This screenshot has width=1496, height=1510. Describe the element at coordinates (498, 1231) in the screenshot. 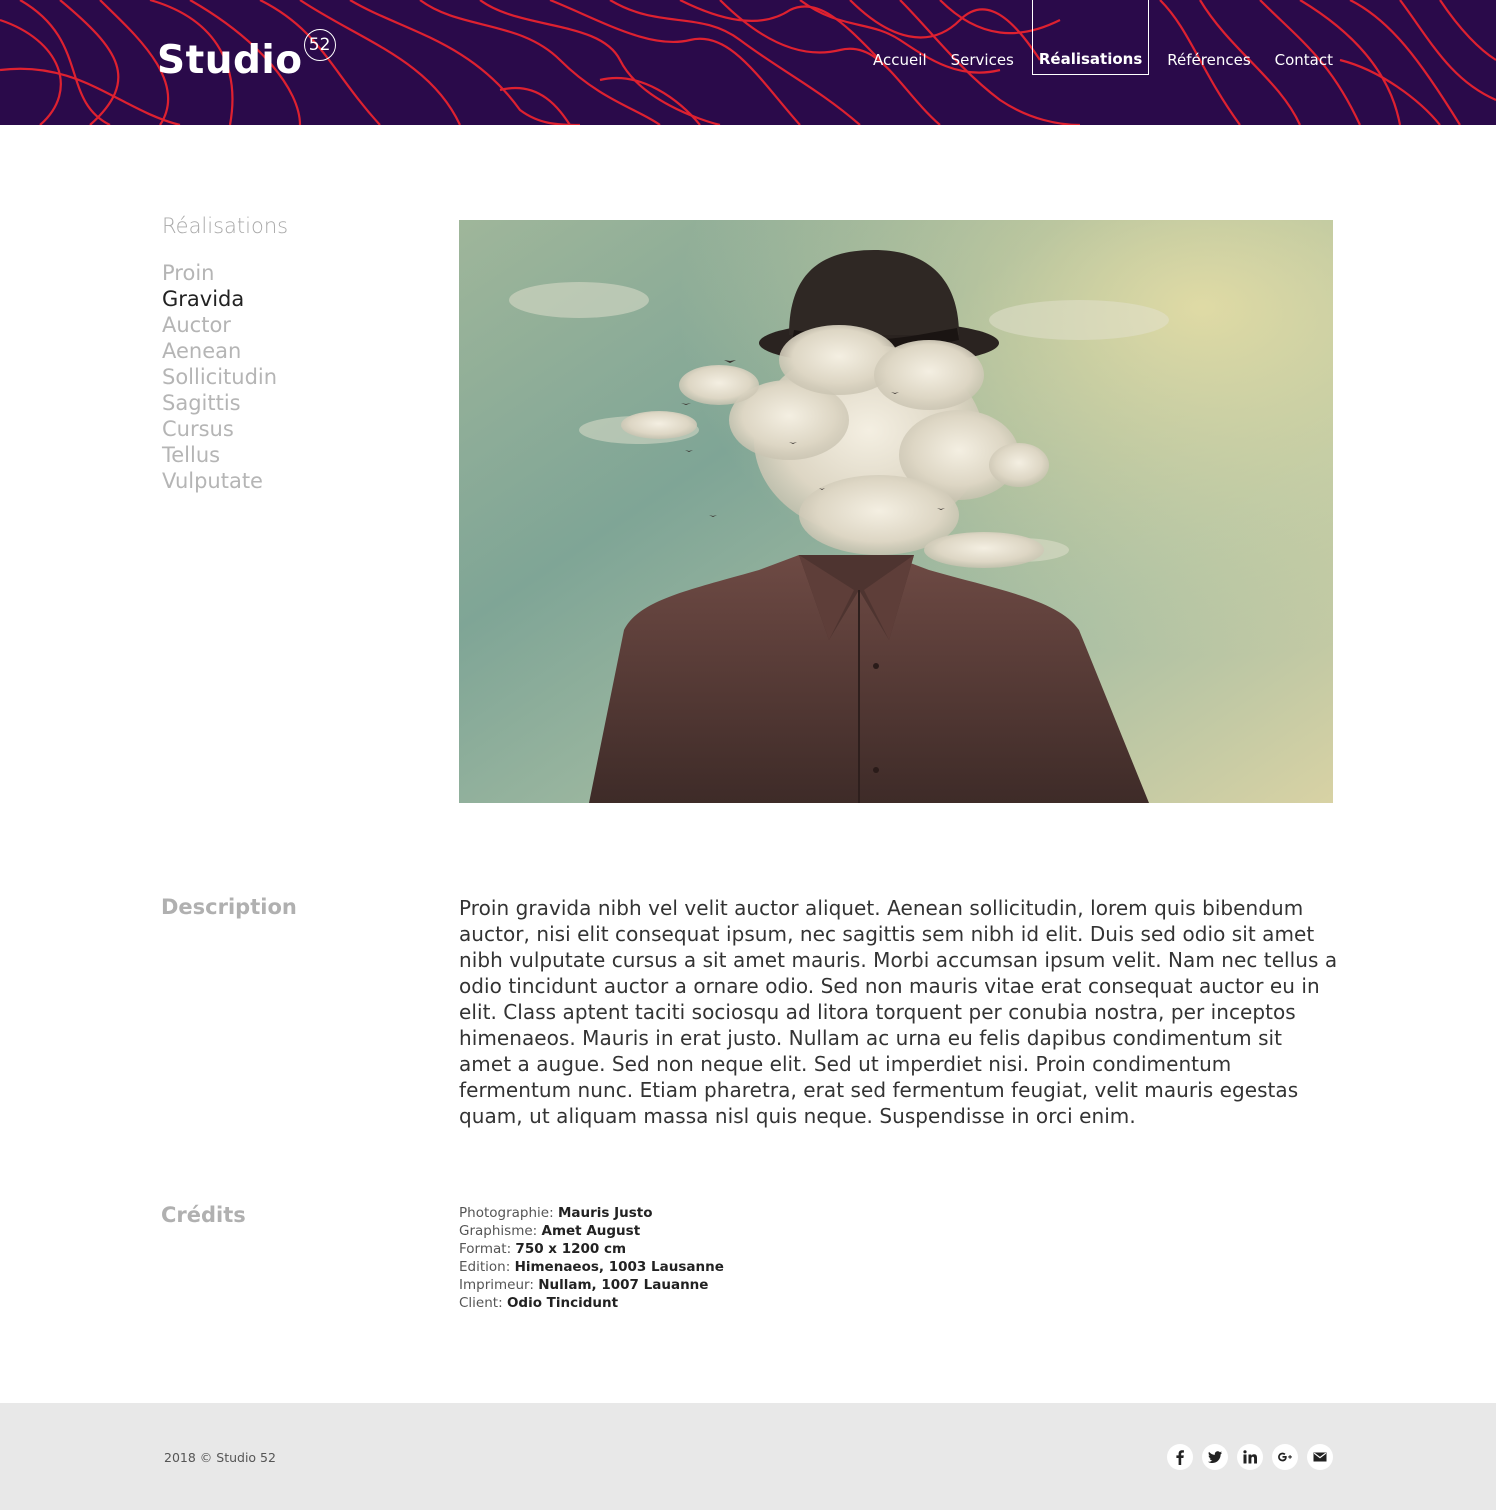

I see `credit-key: Graphisme:` at that location.